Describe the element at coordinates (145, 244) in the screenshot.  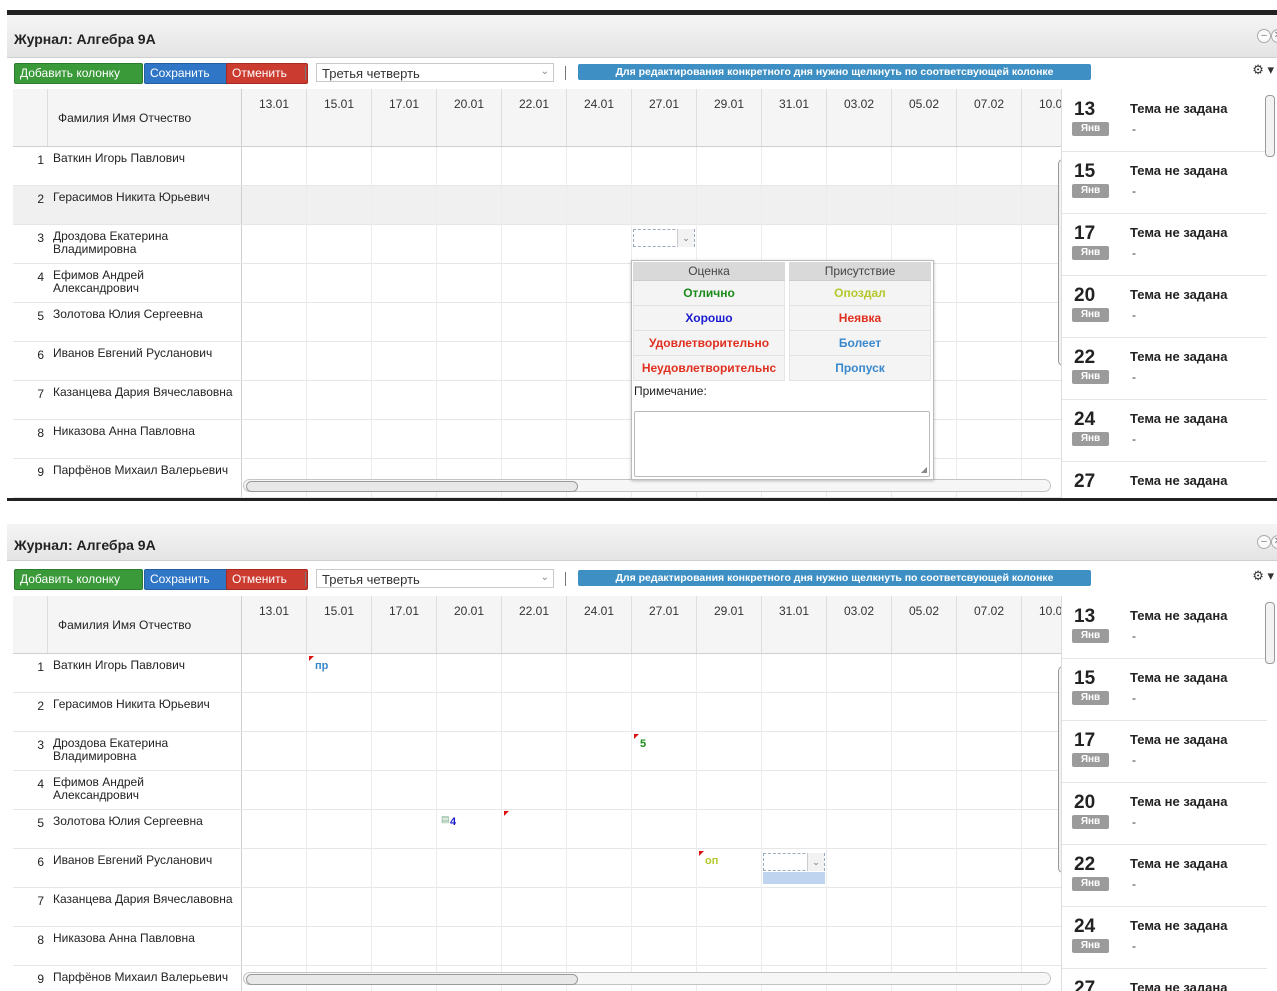
I see `student-name: Дроздова Екатерина Владимировна` at that location.